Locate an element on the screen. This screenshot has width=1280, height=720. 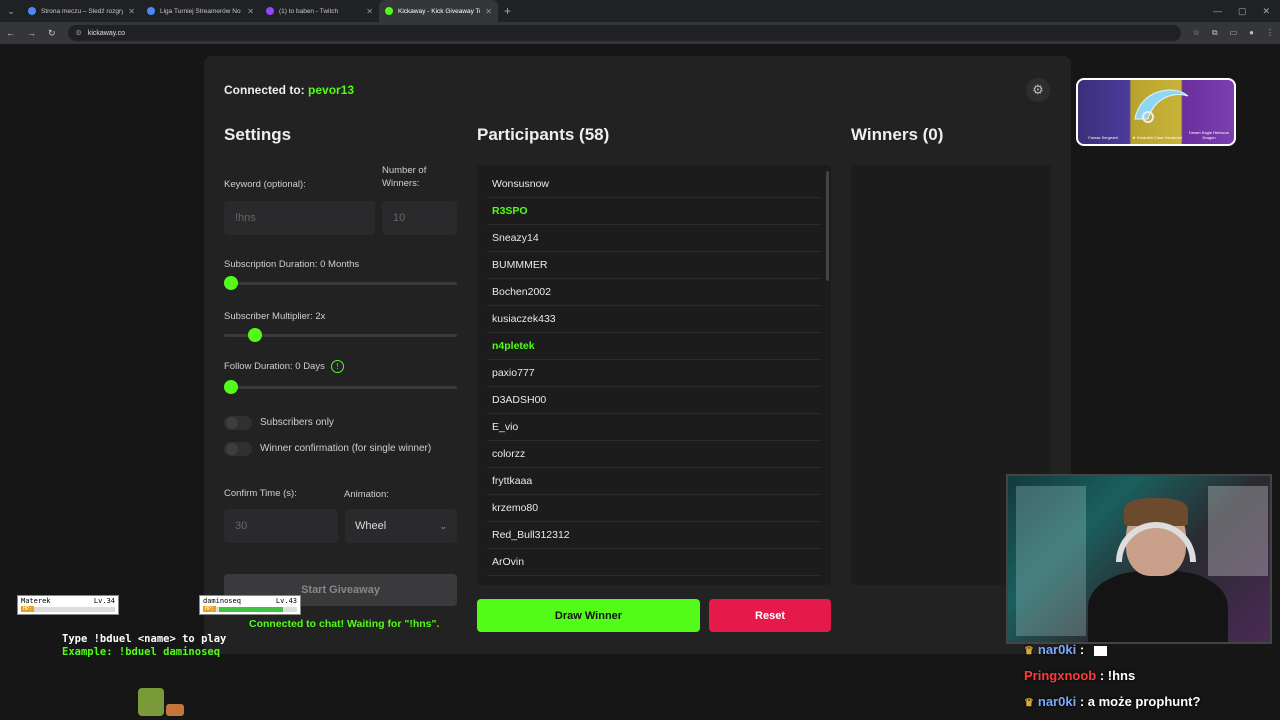
browser-tab: Liga Turniej Streamerów No Bu ✕ is located at coordinates (200, 11).